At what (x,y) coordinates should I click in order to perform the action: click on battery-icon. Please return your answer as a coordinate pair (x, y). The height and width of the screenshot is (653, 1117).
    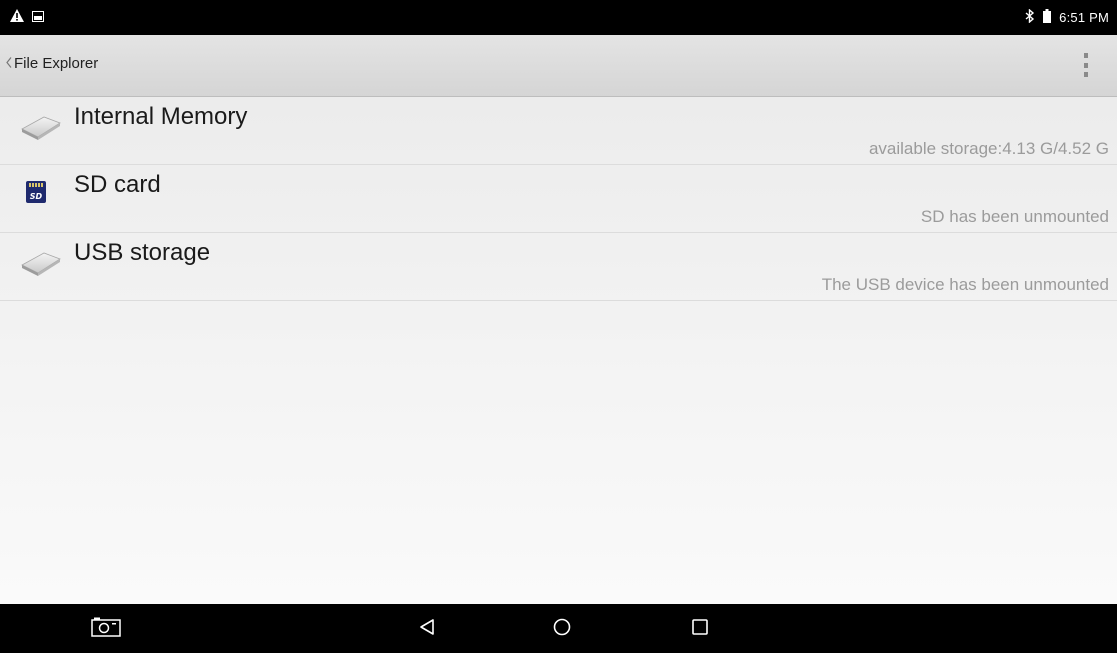
    Looking at the image, I should click on (1047, 17).